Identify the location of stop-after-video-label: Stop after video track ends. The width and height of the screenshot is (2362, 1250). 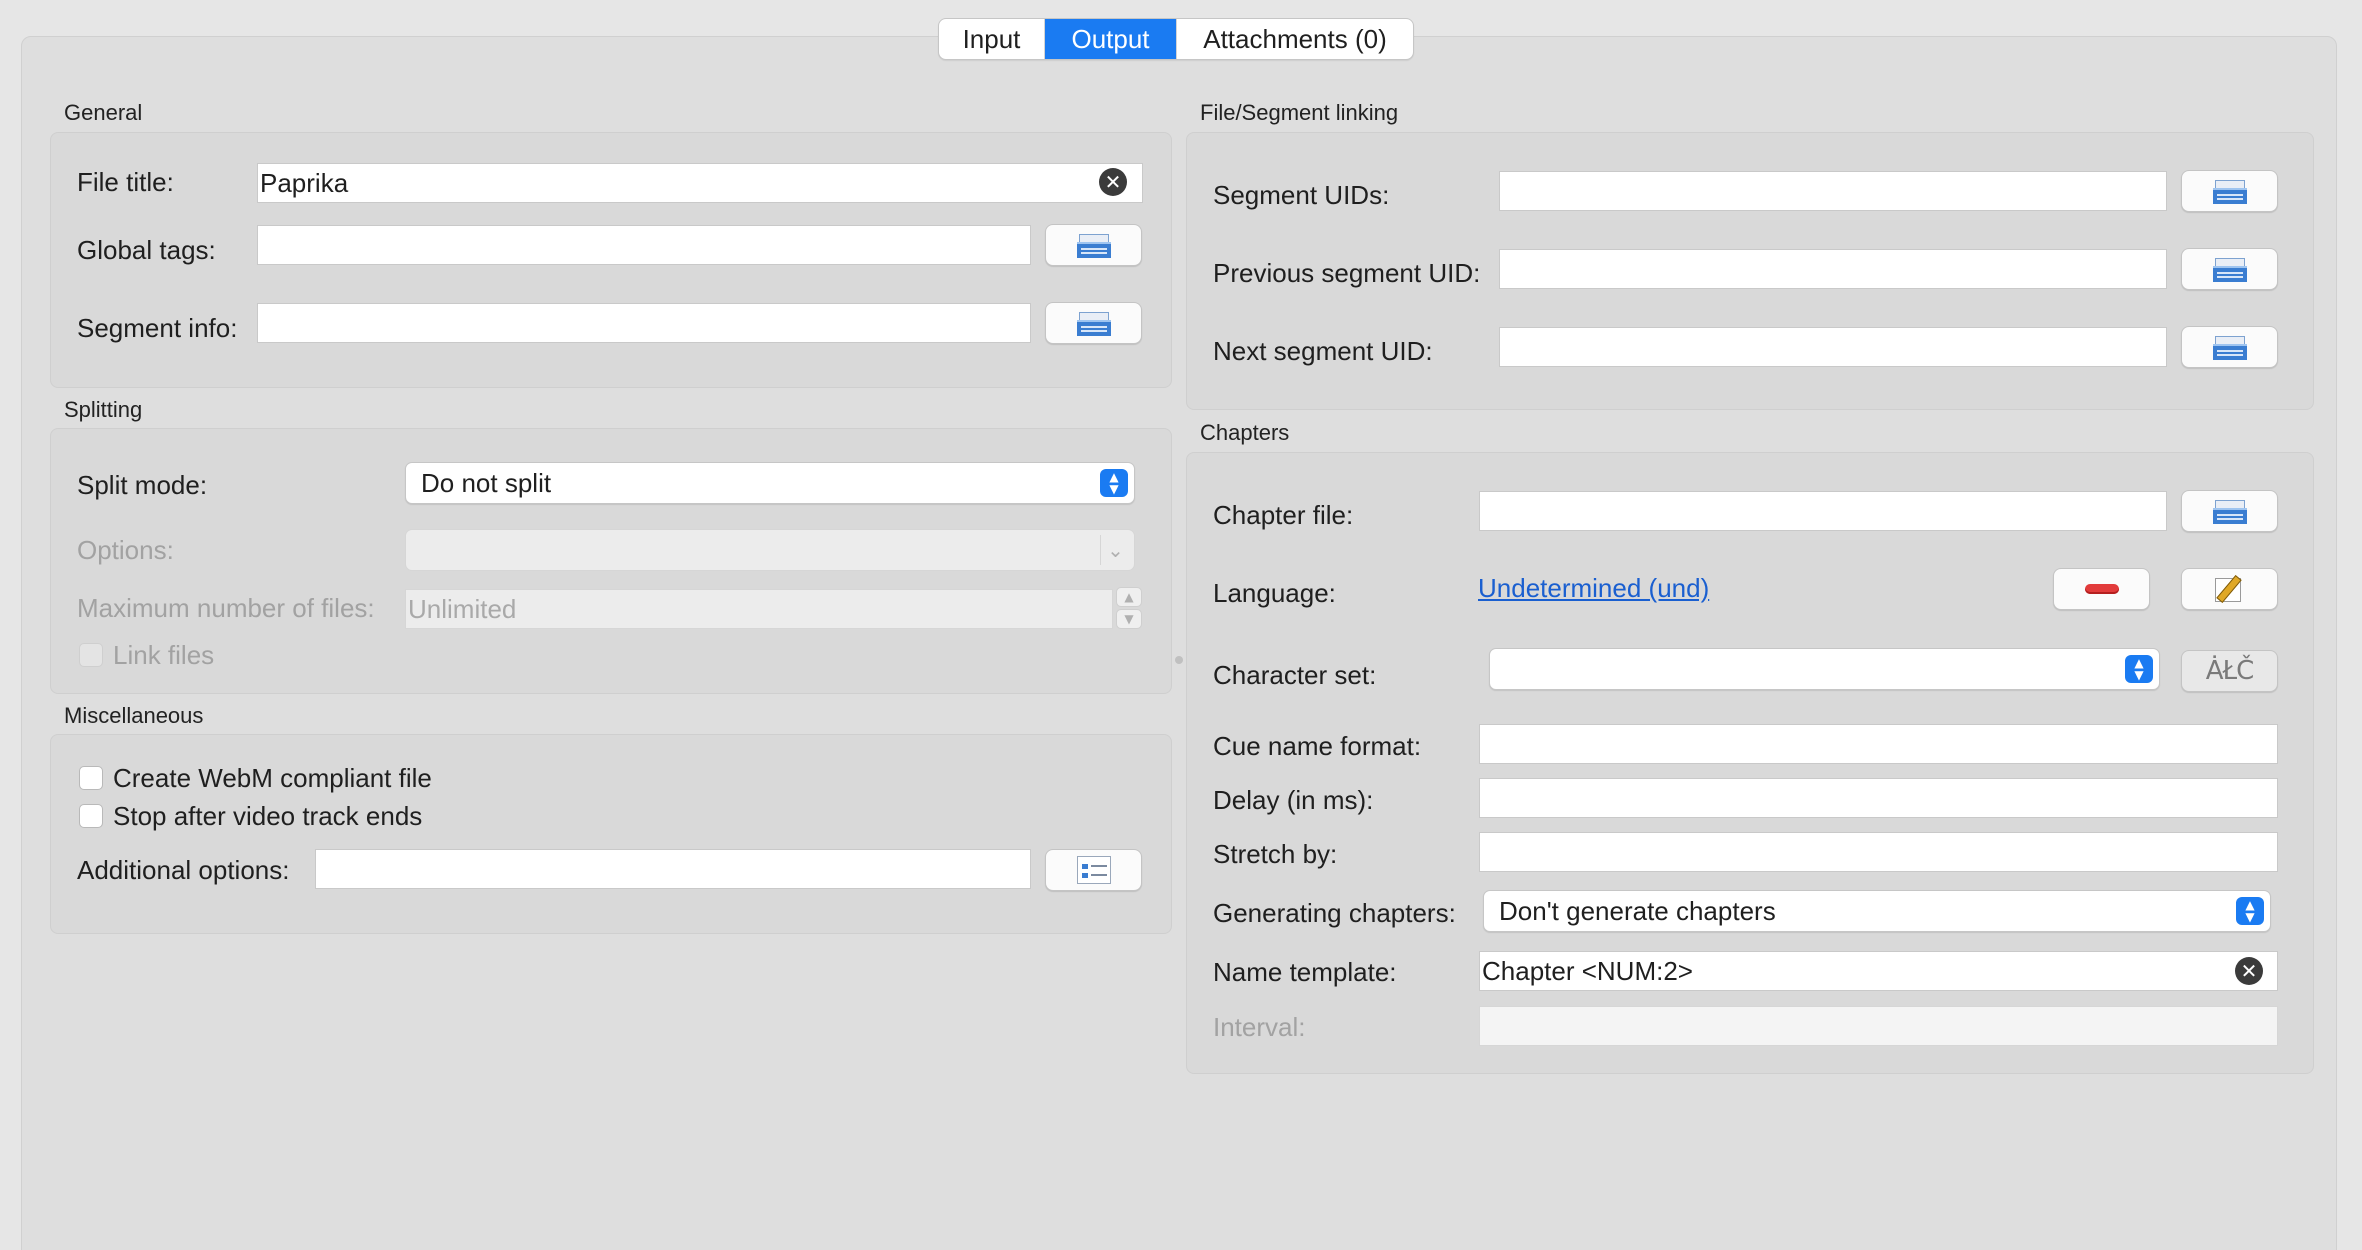
(268, 816).